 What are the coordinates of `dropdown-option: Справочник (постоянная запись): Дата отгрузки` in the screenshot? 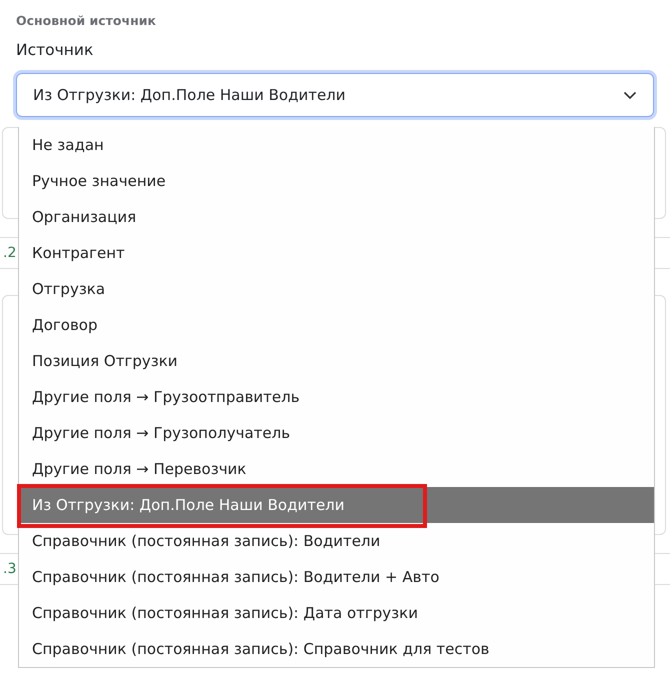 It's located at (336, 613).